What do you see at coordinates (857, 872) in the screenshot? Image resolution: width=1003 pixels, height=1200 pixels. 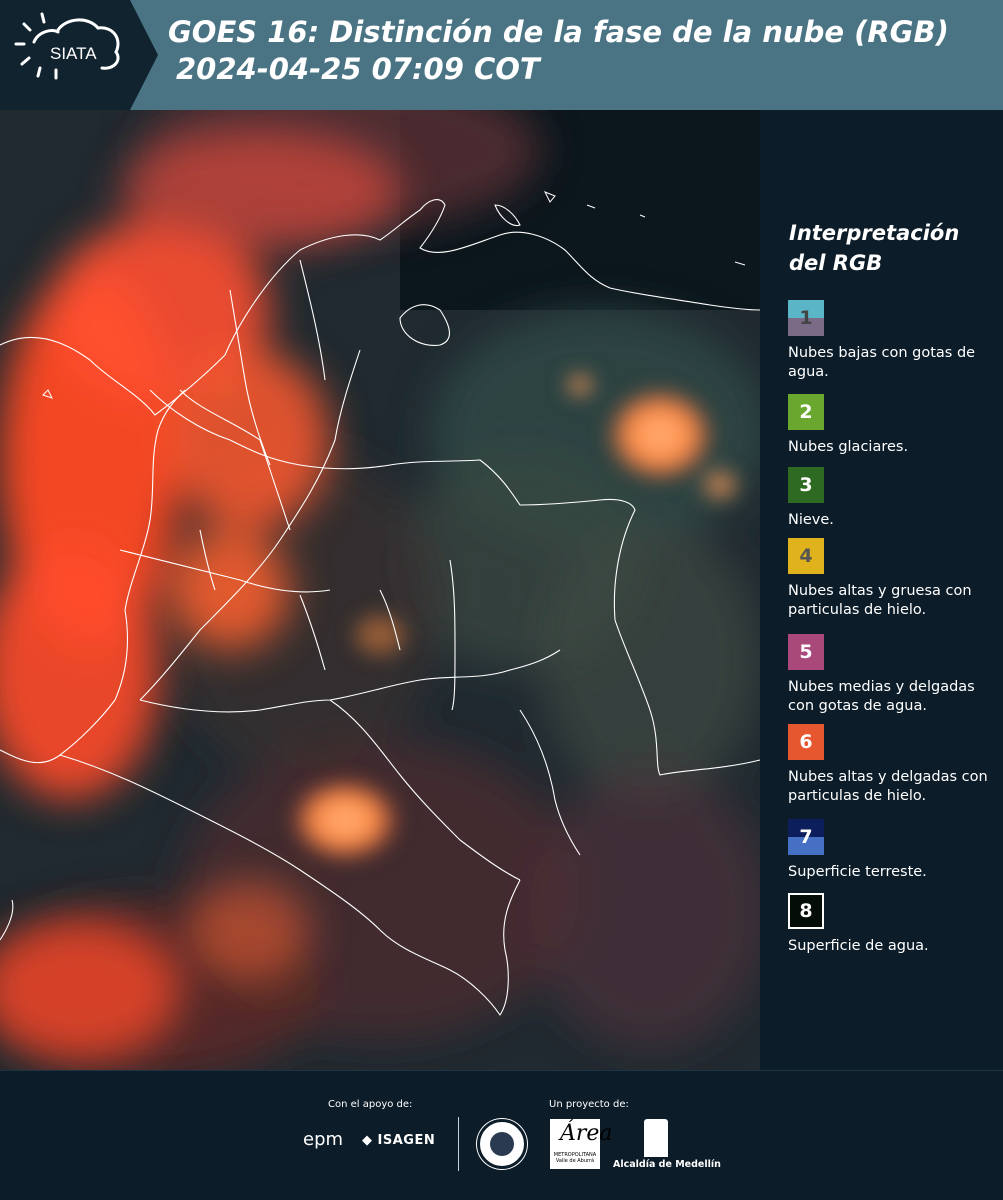 I see `legend-label-7: Superficie terreste.` at bounding box center [857, 872].